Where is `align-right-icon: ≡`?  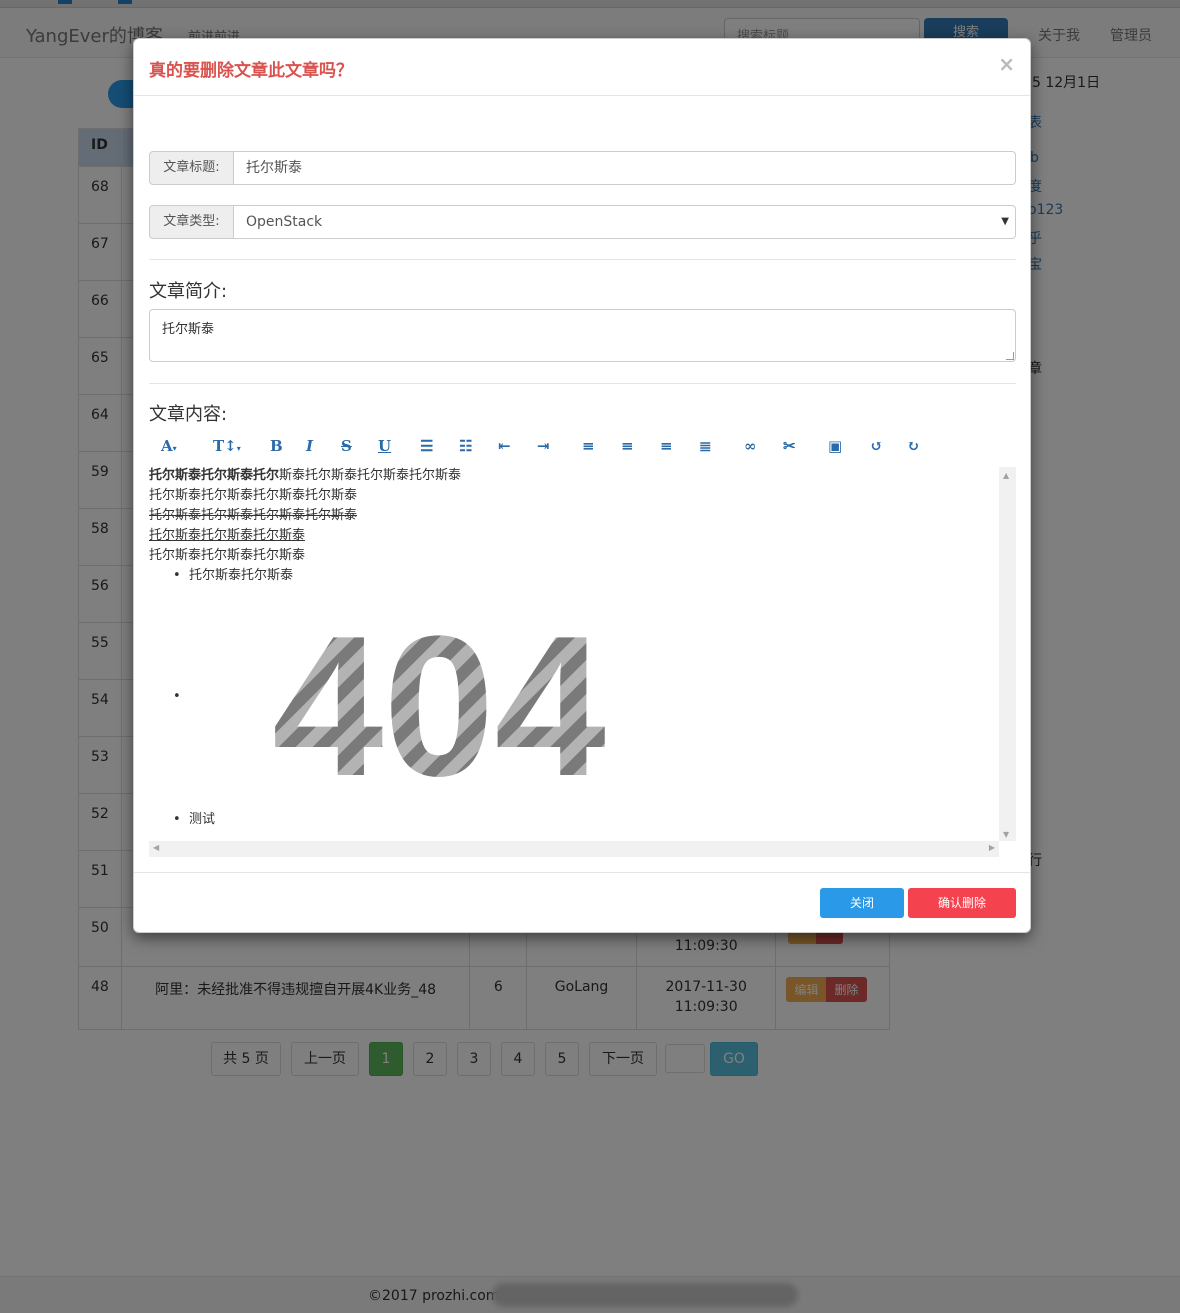
align-right-icon: ≡ is located at coordinates (666, 446).